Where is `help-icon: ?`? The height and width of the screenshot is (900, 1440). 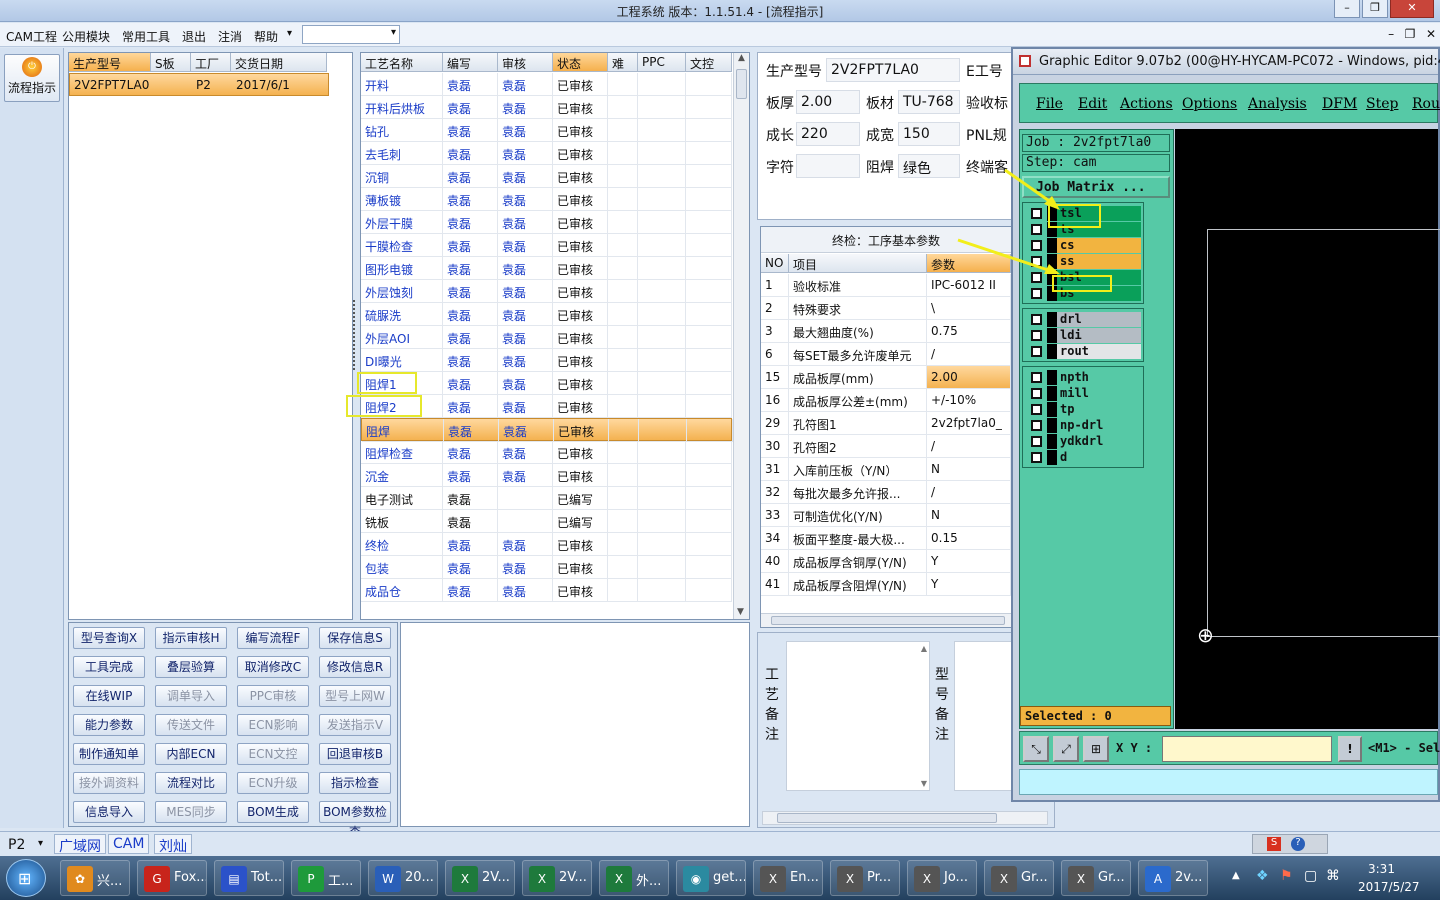 help-icon: ? is located at coordinates (1298, 844).